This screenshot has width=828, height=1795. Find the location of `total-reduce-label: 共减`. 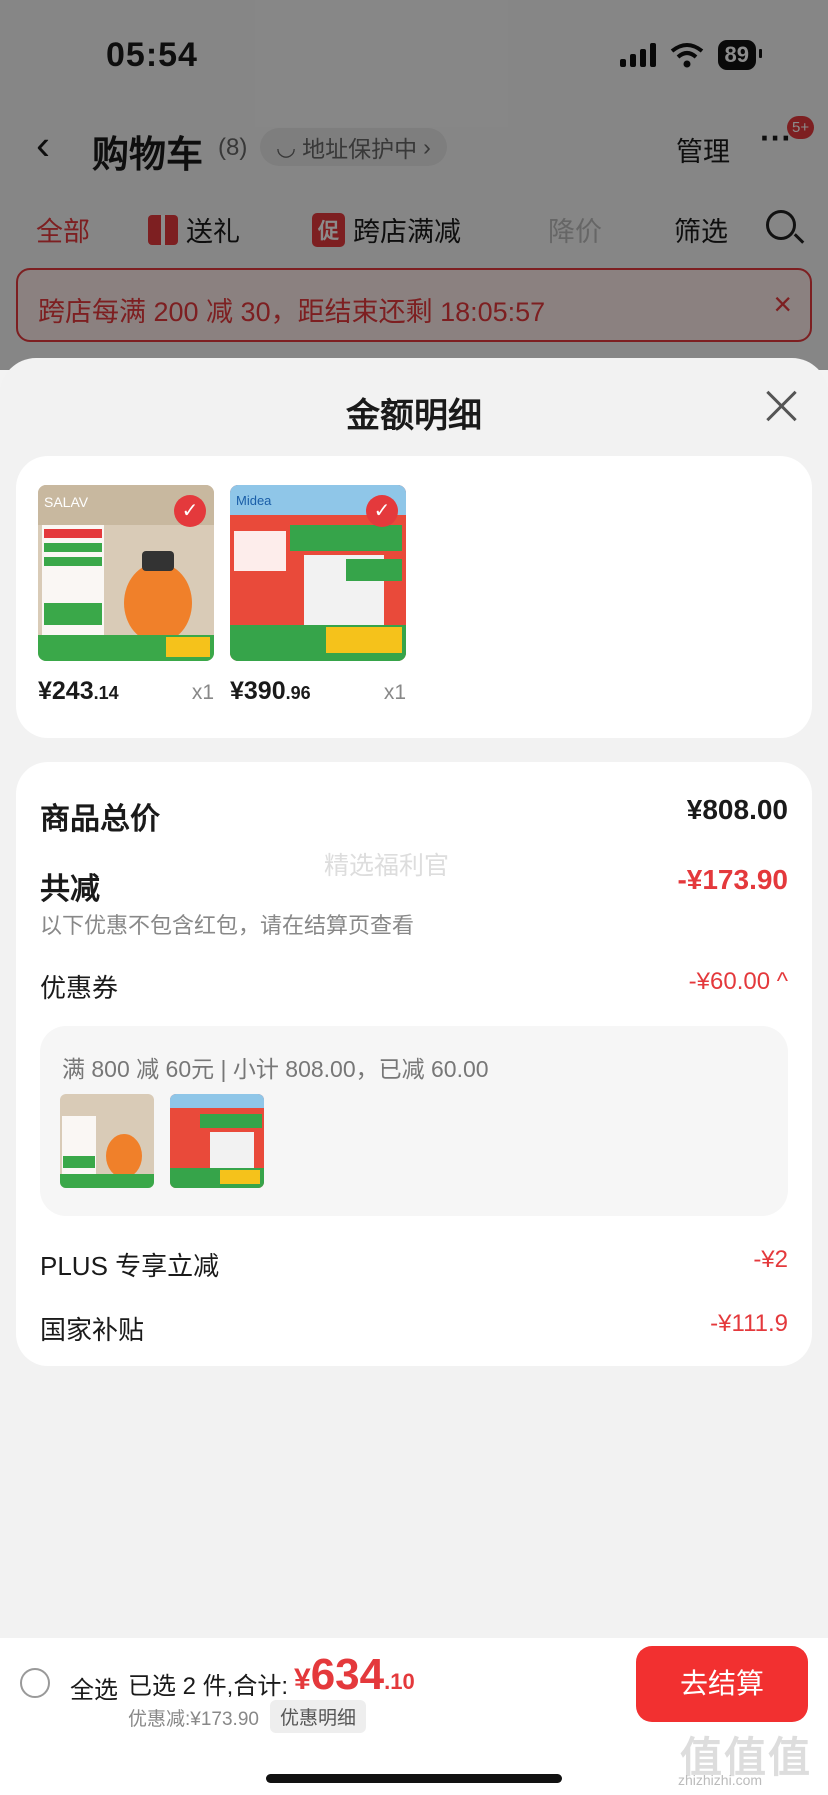

total-reduce-label: 共减 is located at coordinates (70, 889).